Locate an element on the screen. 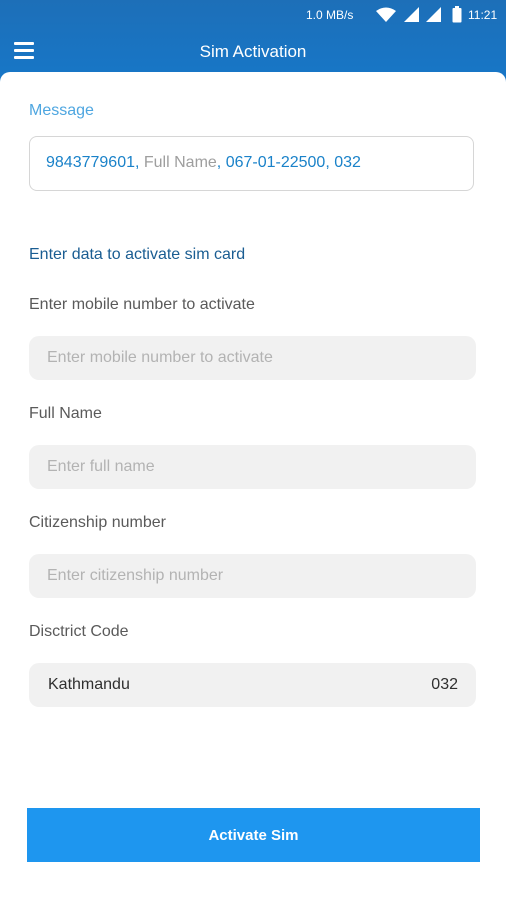 The image size is (506, 900). message-box: 9843779601, Full Name, 067-01-22500, 032 is located at coordinates (251, 163).